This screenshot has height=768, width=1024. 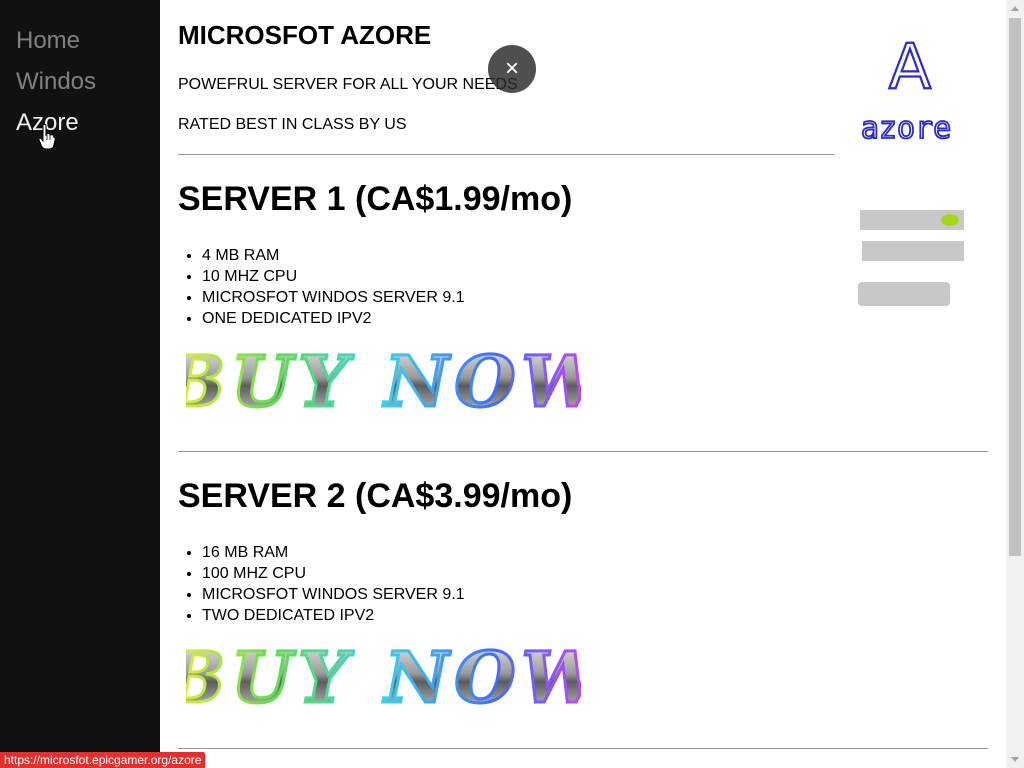 I want to click on list-item: 4 MB RAM, so click(x=333, y=255).